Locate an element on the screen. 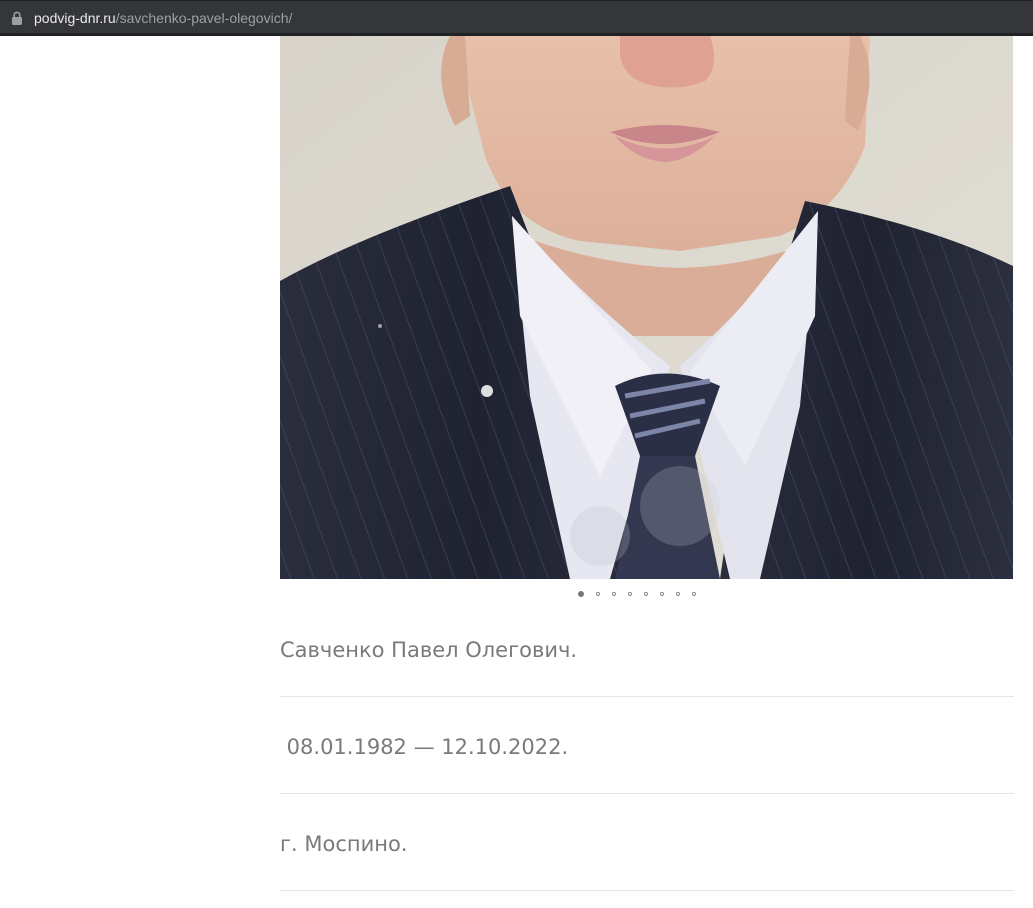 The image size is (1033, 908). address-bar: podvig-dnr.ru/savchenko-pavel-olegovich/ is located at coordinates (516, 17).